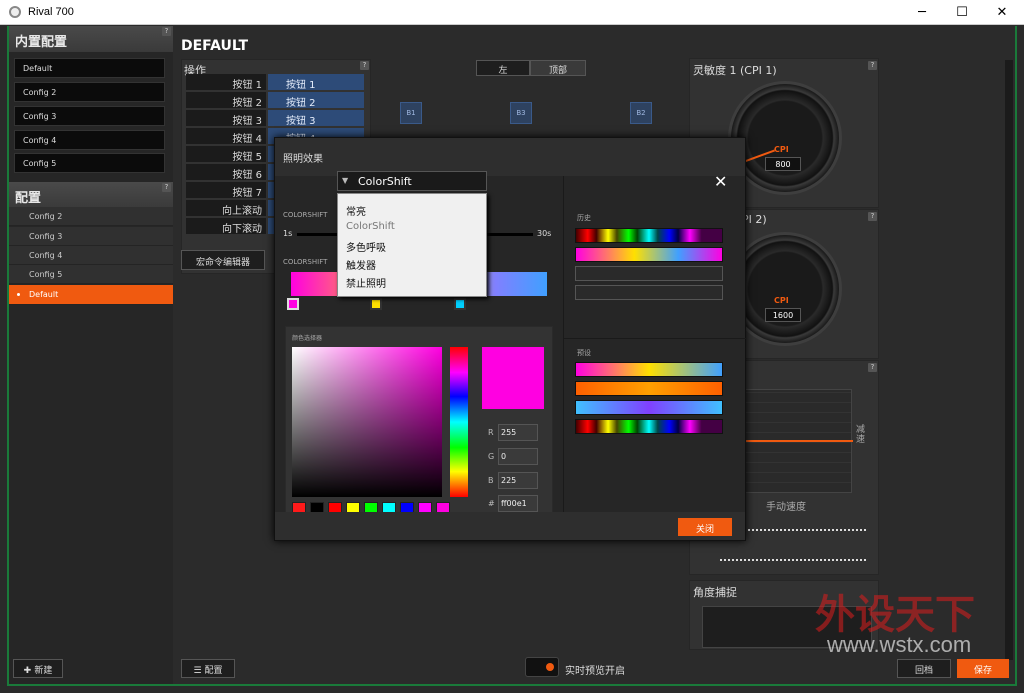  What do you see at coordinates (385, 181) in the screenshot?
I see `effect-selected: ColorShift` at bounding box center [385, 181].